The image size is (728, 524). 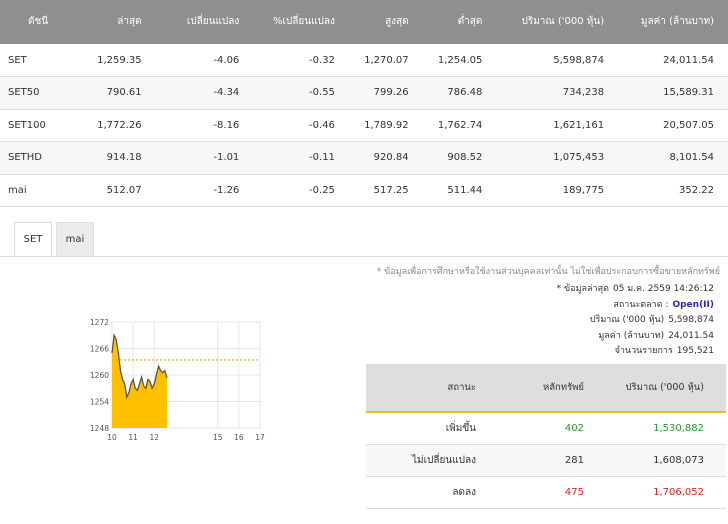 What do you see at coordinates (459, 190) in the screenshot?
I see `index-low: 511.44` at bounding box center [459, 190].